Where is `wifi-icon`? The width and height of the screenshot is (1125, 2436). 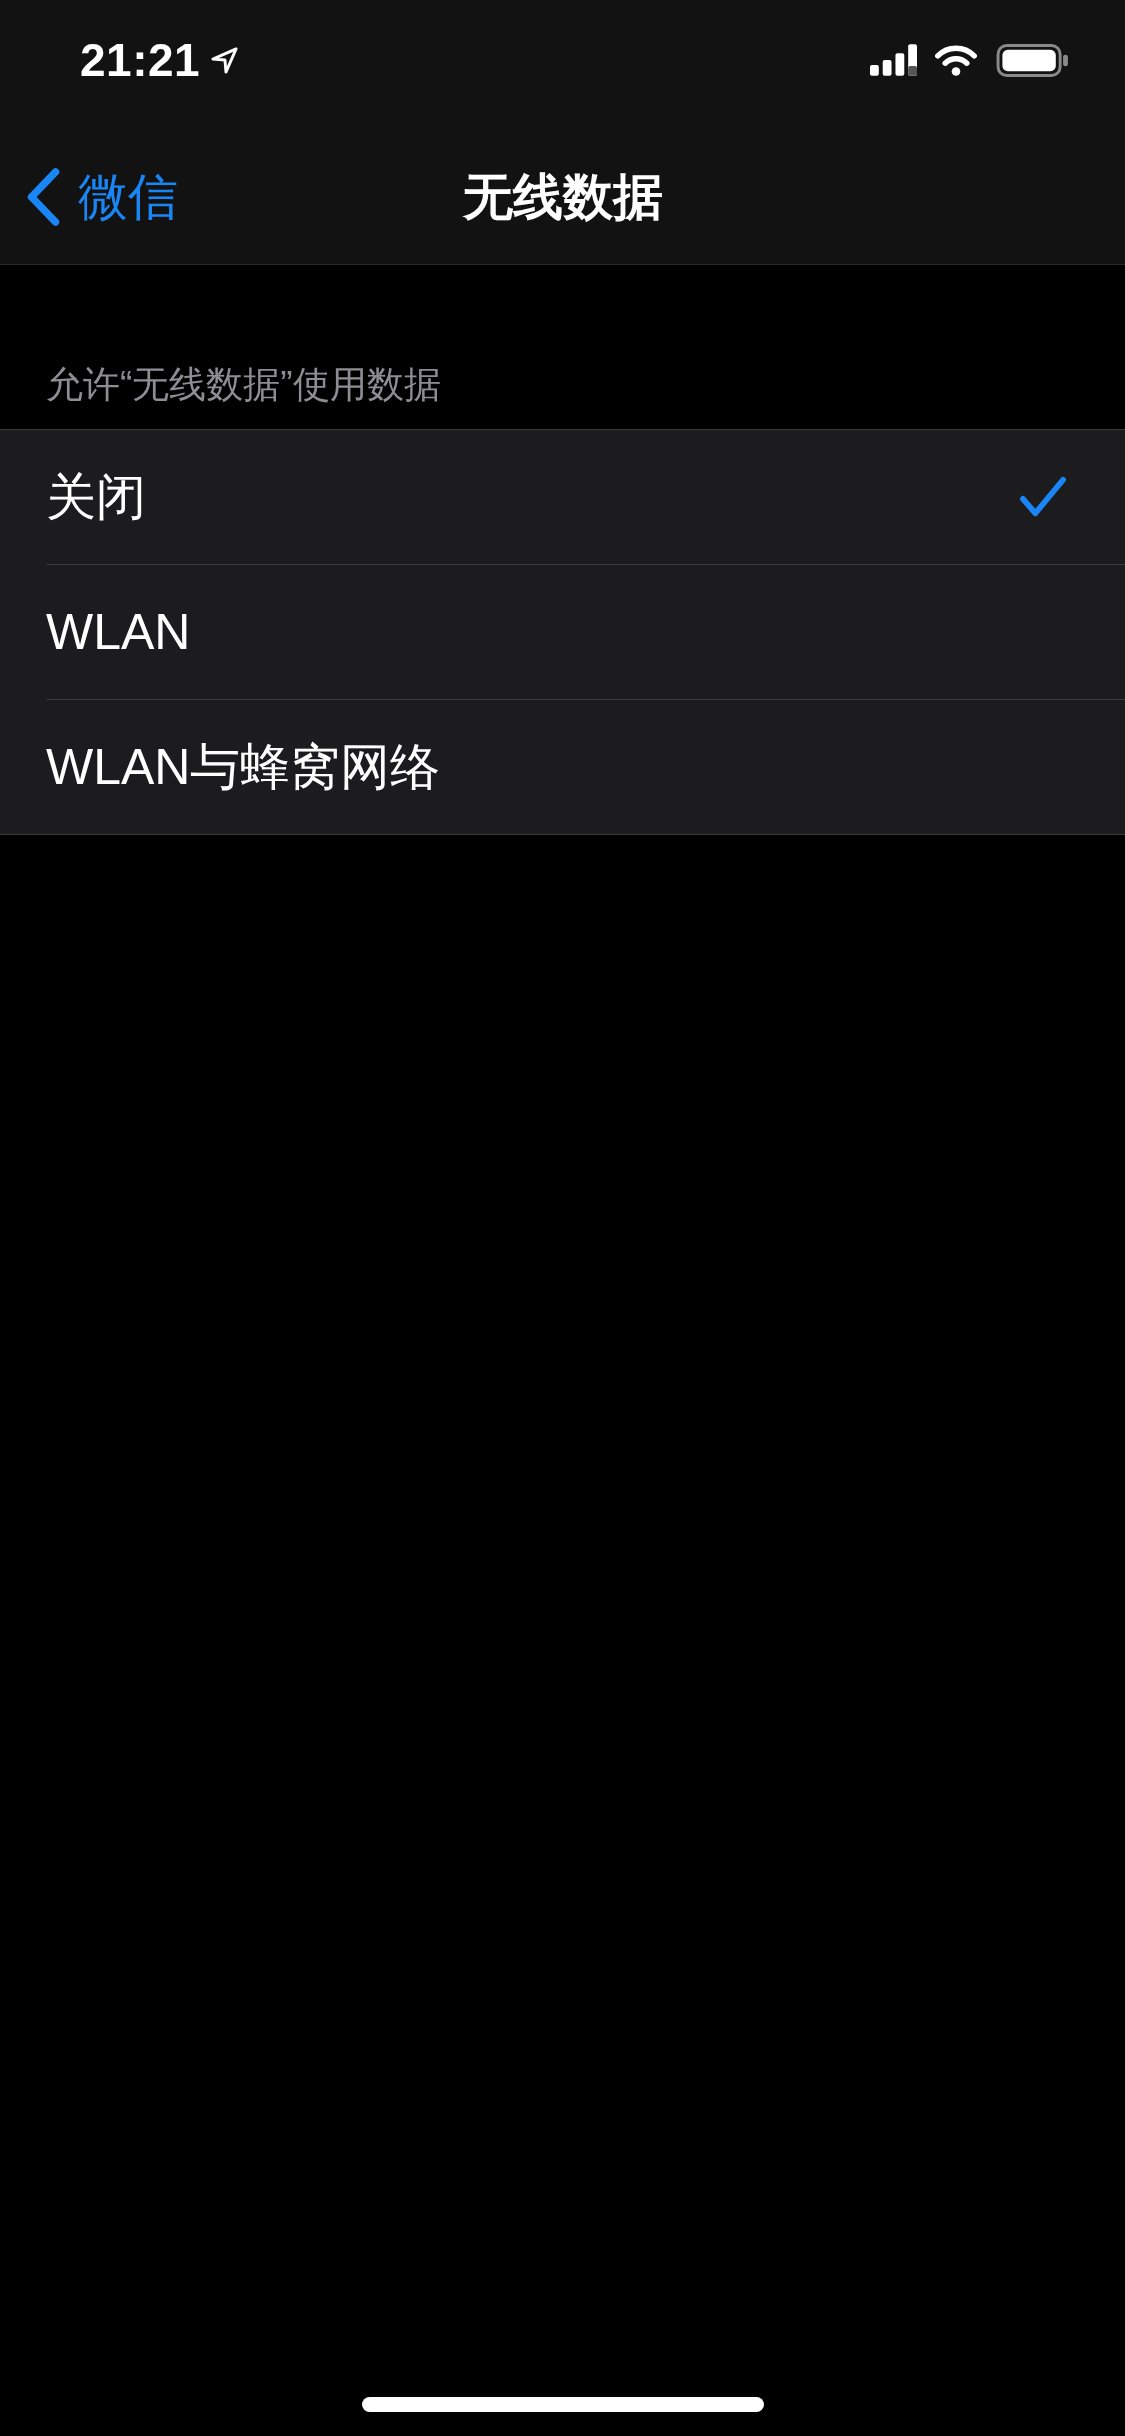
wifi-icon is located at coordinates (956, 60).